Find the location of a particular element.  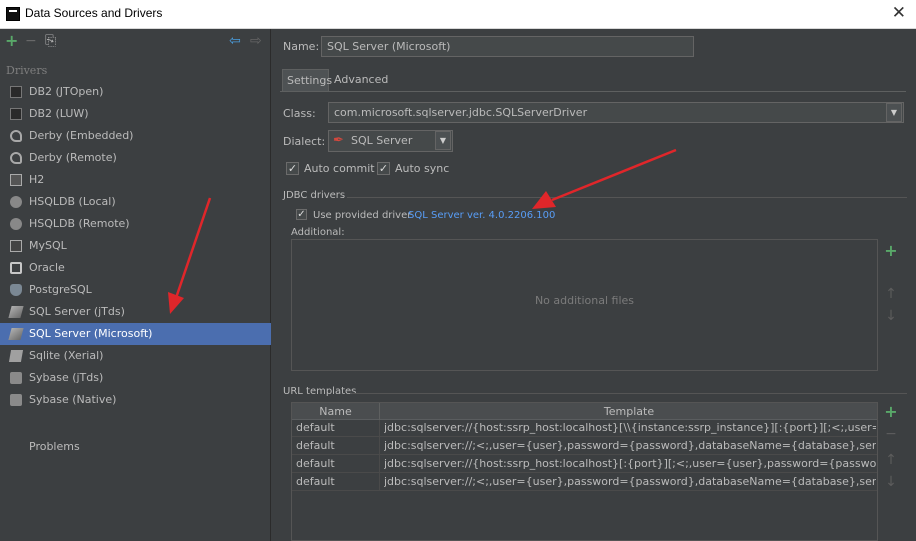

remove-icon: − is located at coordinates (31, 41).